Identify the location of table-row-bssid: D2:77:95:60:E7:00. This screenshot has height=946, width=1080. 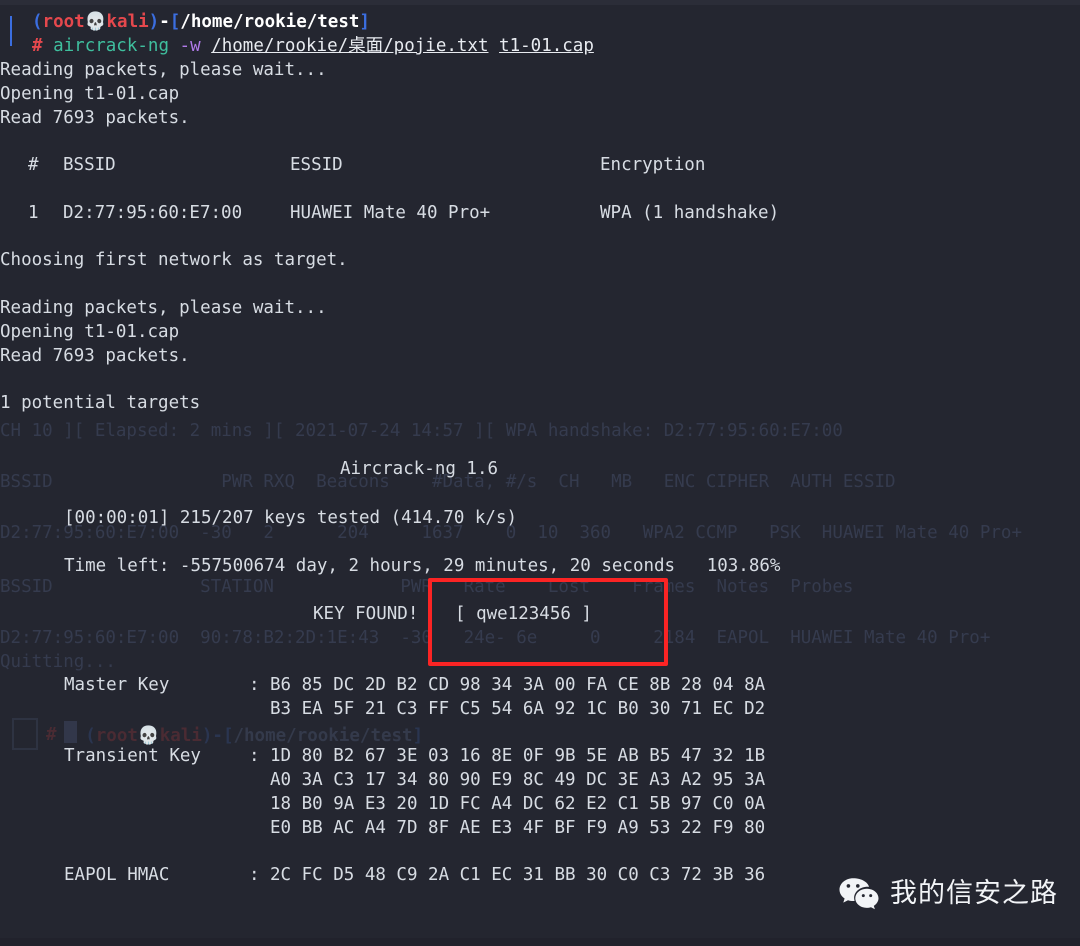
(153, 213).